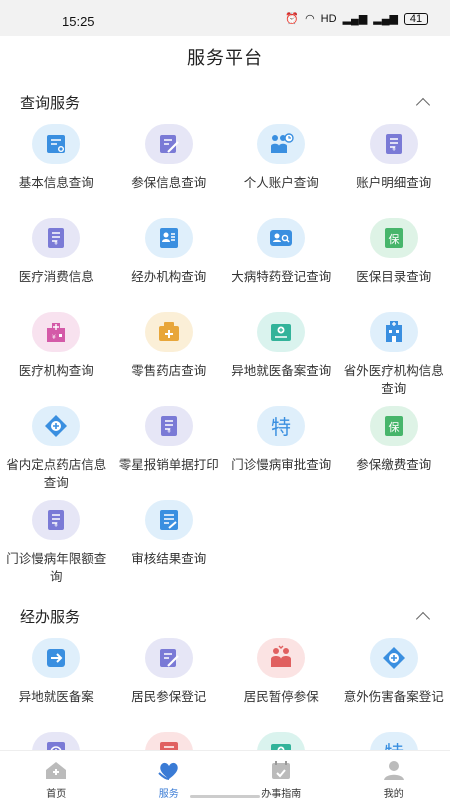 Image resolution: width=450 pixels, height=801 pixels. What do you see at coordinates (281, 171) in the screenshot?
I see `service-item: 个人账户查询` at bounding box center [281, 171].